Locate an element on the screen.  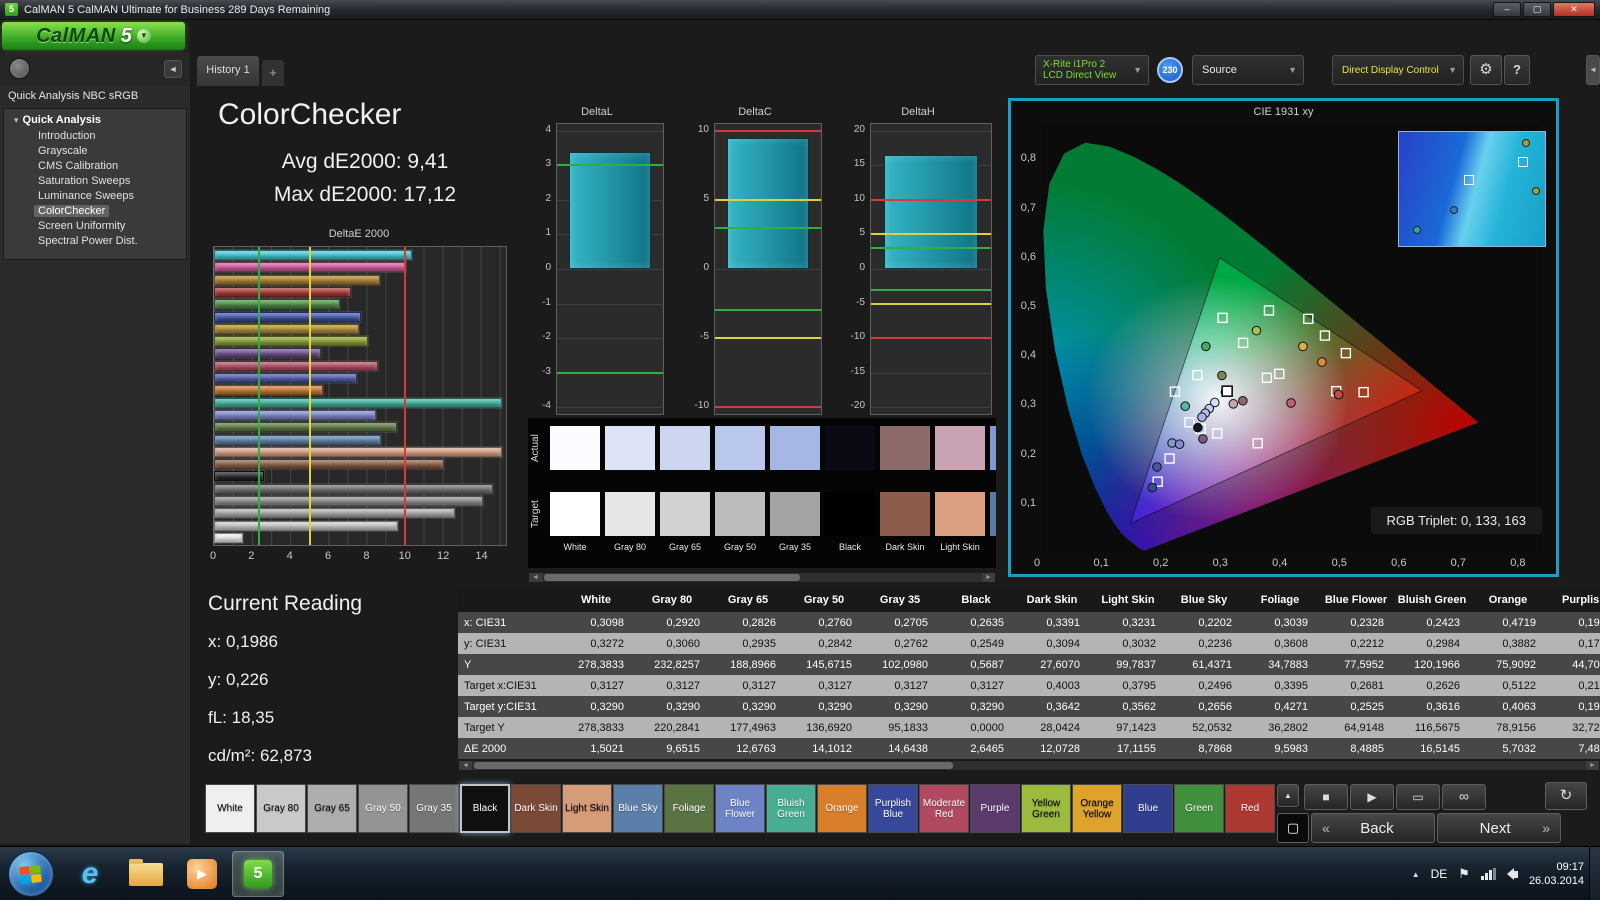
table-cell: 0,3127 is located at coordinates (759, 685).